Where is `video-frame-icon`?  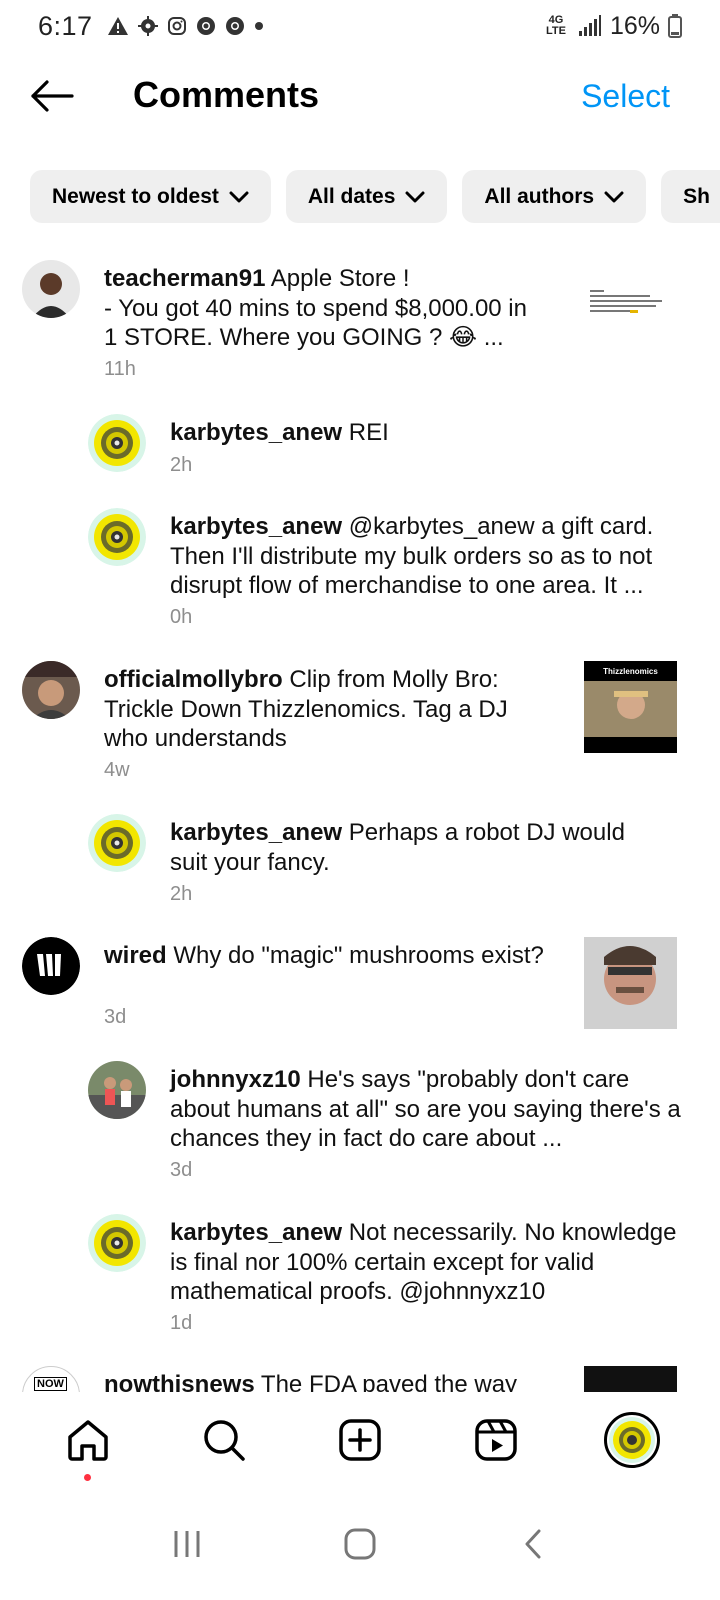 video-frame-icon is located at coordinates (630, 983).